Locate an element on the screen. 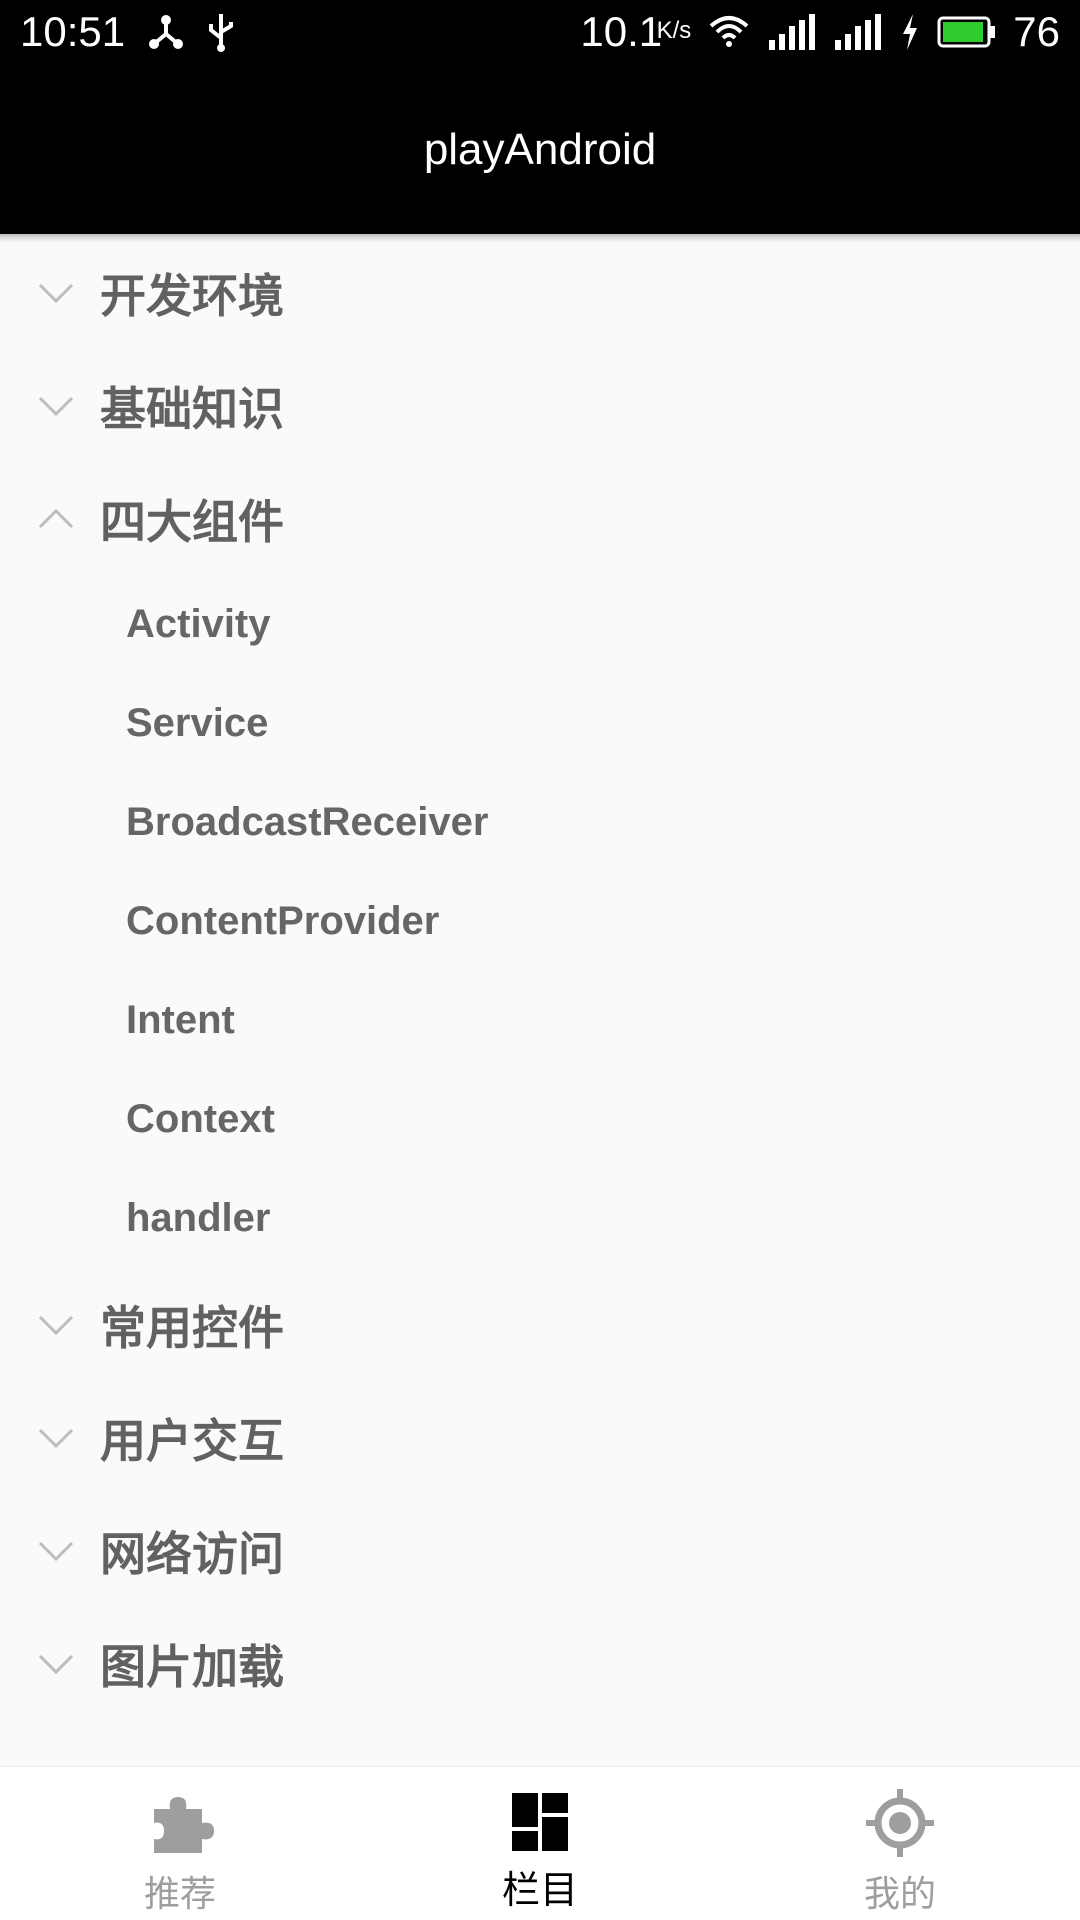 This screenshot has height=1920, width=1080. tree-child-label: handler is located at coordinates (198, 1218).